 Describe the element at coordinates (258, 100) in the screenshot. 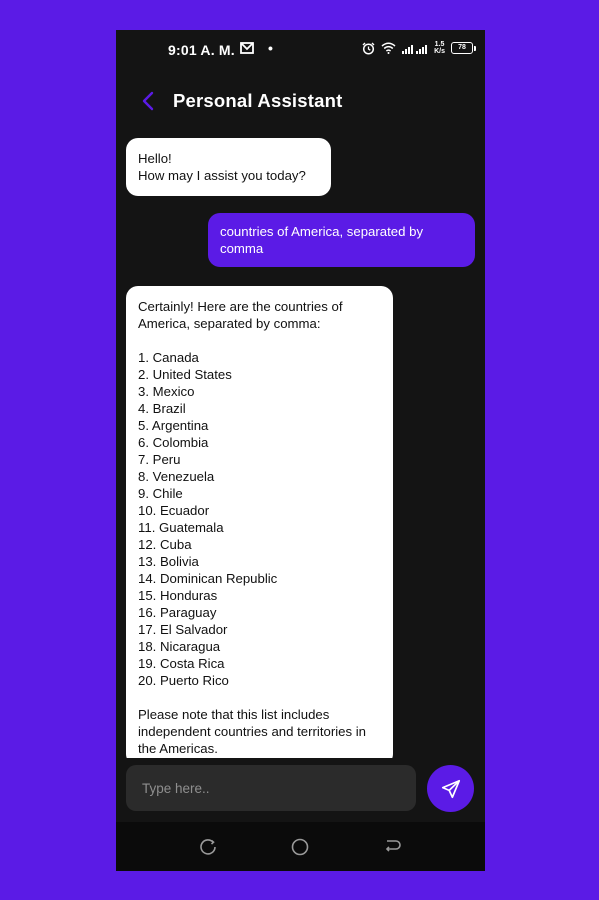

I see `page-title: Personal Assistant` at that location.